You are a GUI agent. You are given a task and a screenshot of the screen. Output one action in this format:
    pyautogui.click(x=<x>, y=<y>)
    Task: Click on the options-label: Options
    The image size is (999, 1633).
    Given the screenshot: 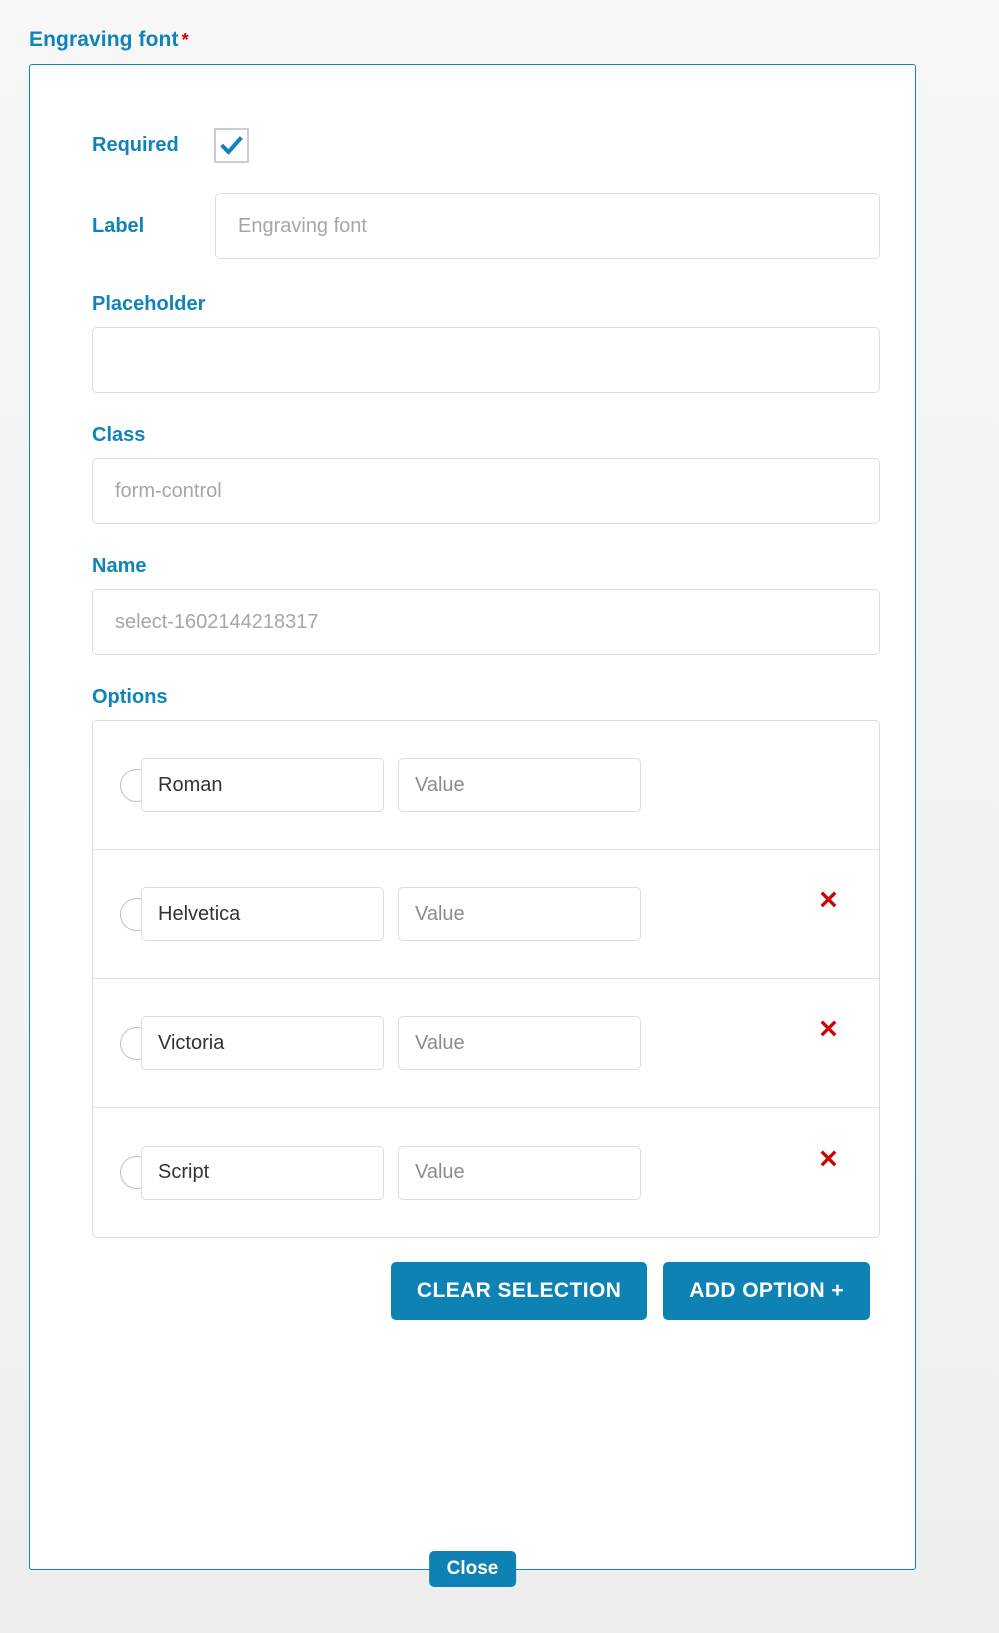 What is the action you would take?
    pyautogui.click(x=130, y=697)
    